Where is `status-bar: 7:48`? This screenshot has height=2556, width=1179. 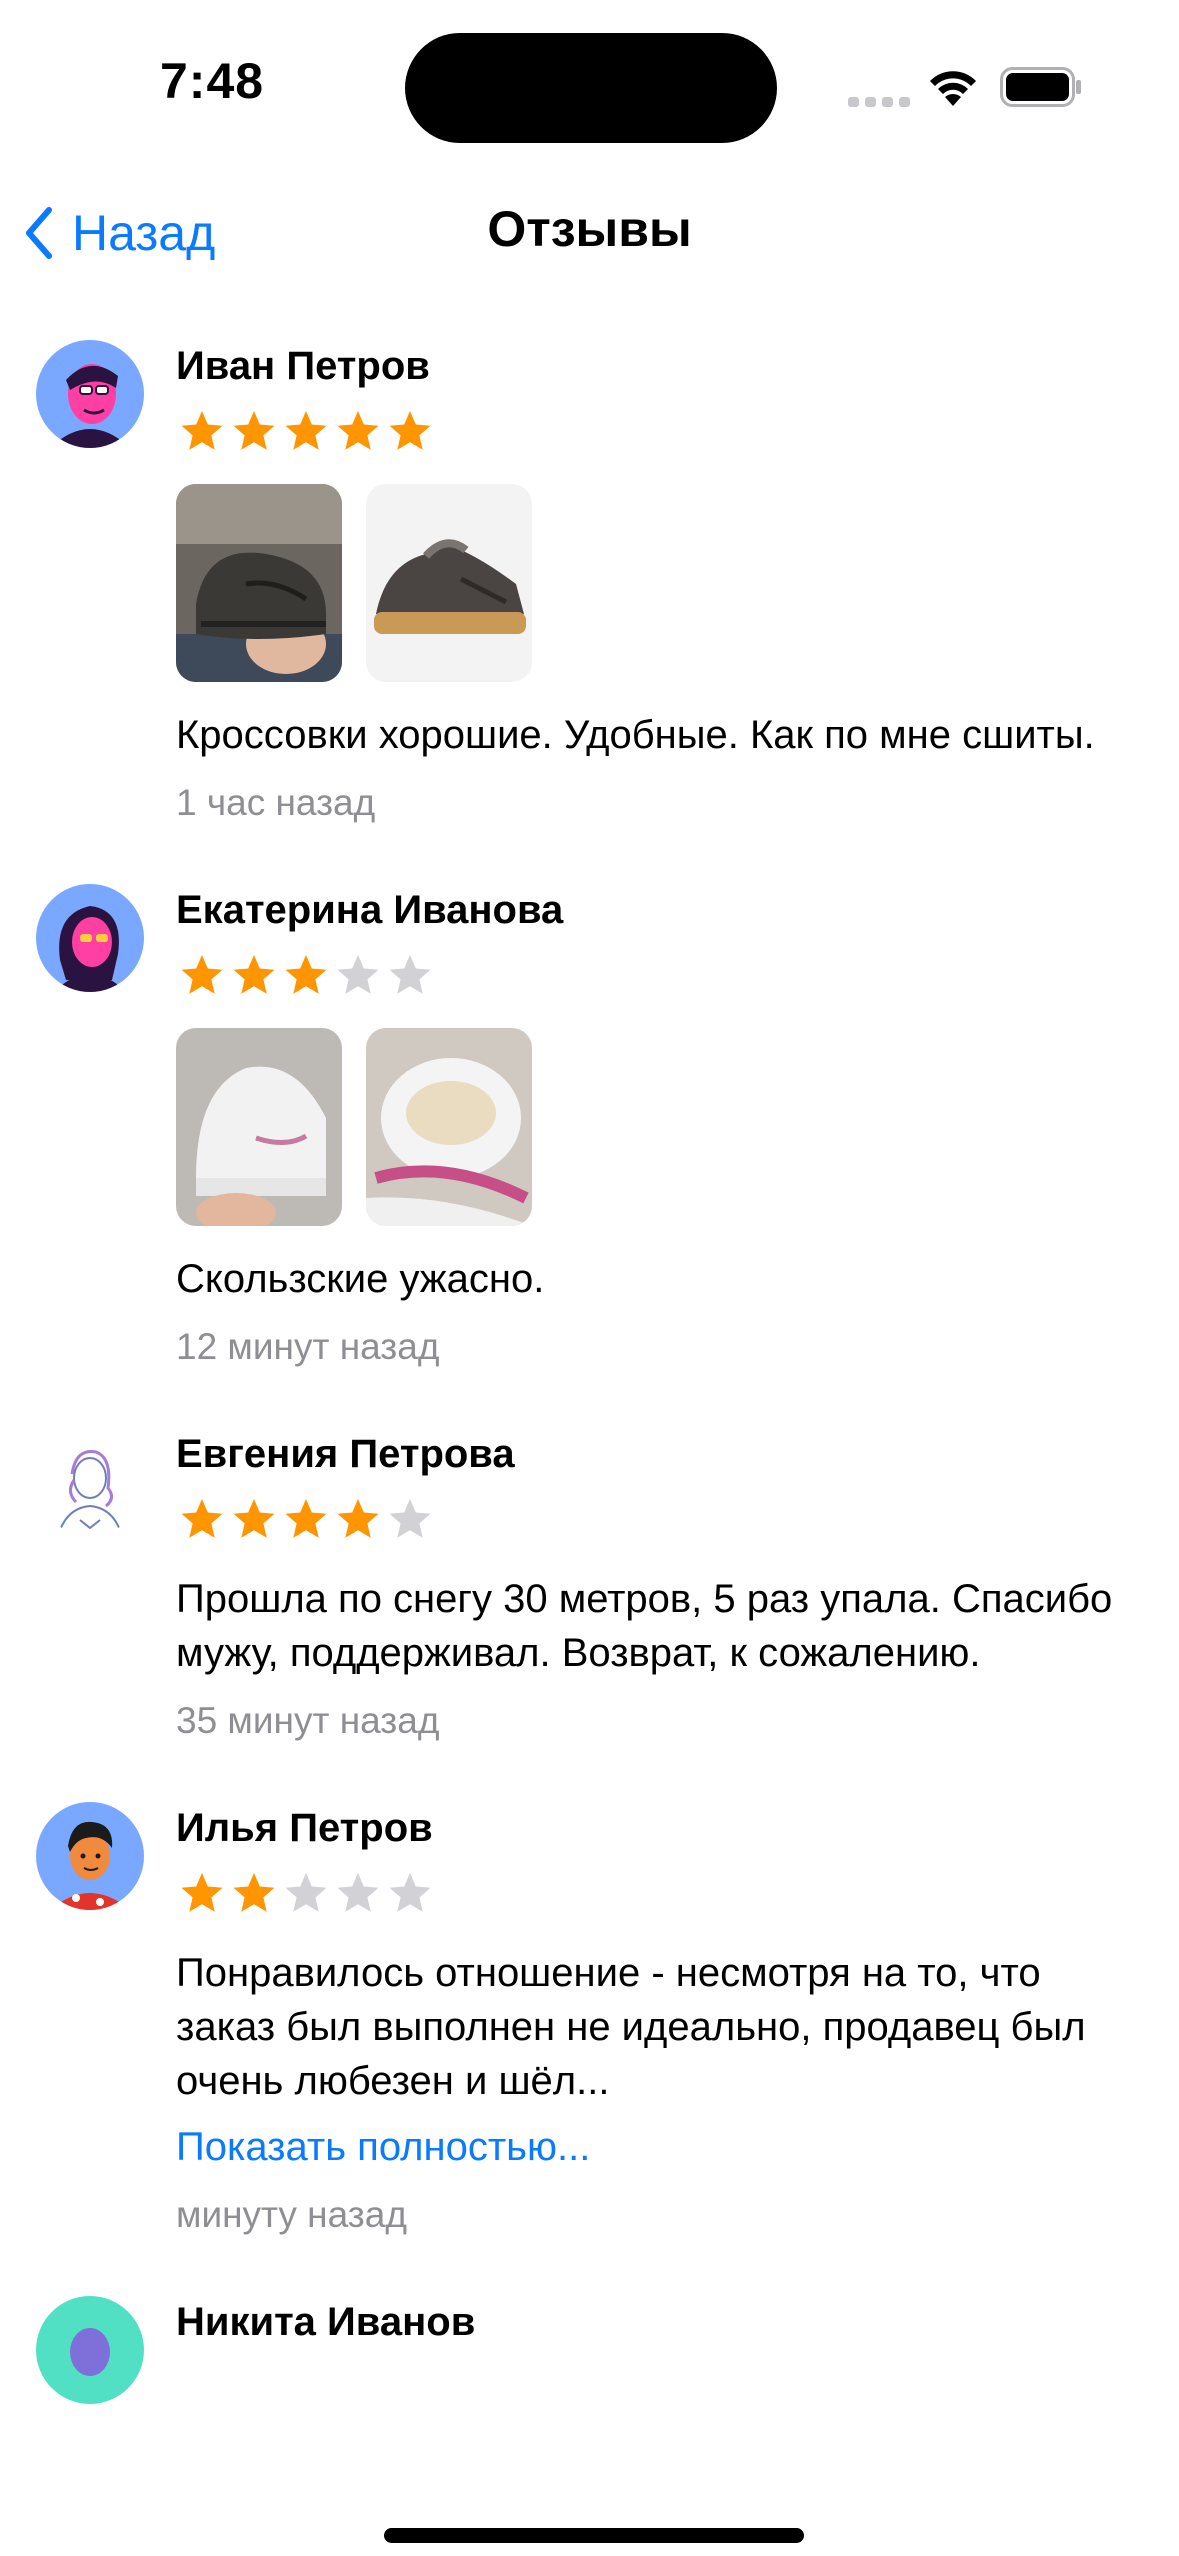 status-bar: 7:48 is located at coordinates (589, 85).